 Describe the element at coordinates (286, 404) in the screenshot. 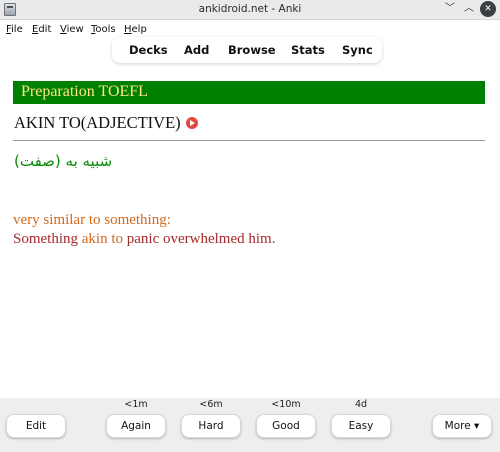

I see `good-interval: <10m` at that location.